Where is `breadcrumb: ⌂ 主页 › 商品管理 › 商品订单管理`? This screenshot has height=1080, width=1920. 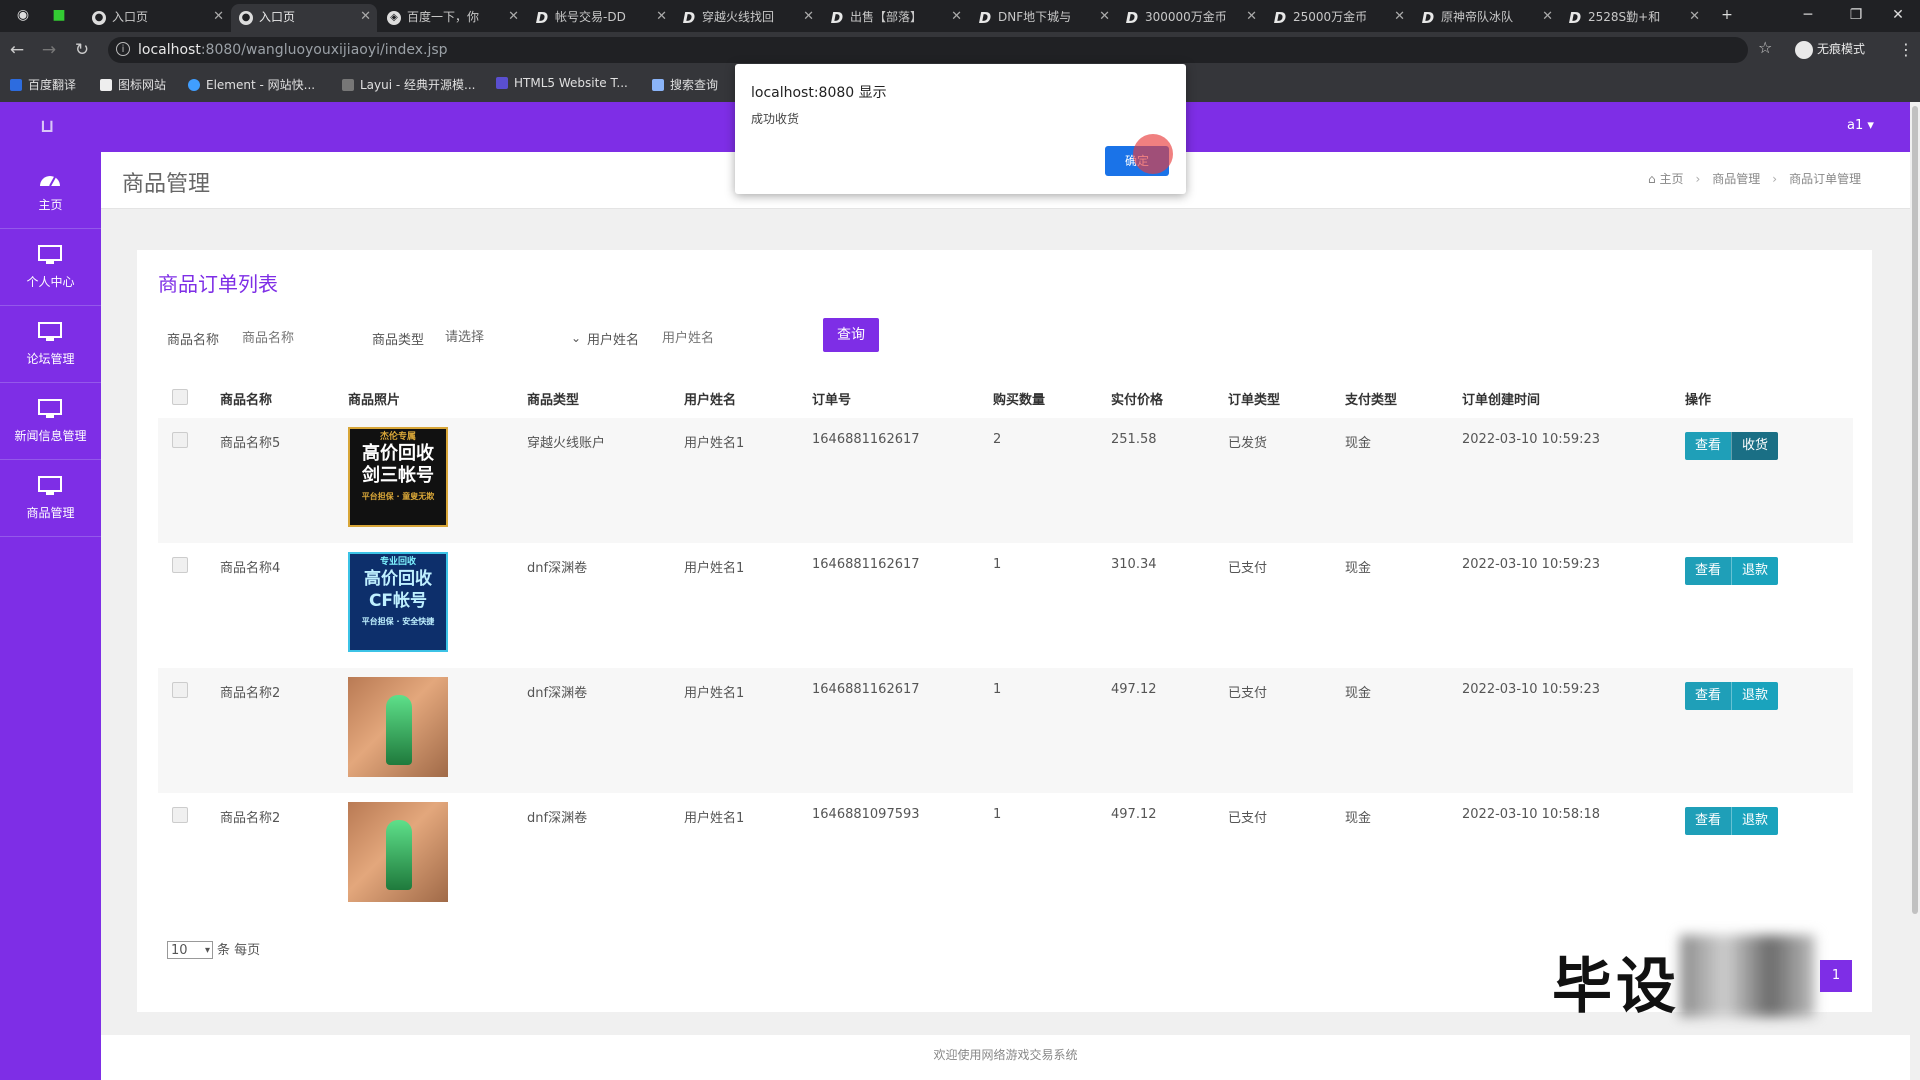
breadcrumb: ⌂ 主页 › 商品管理 › 商品订单管理 is located at coordinates (1754, 178).